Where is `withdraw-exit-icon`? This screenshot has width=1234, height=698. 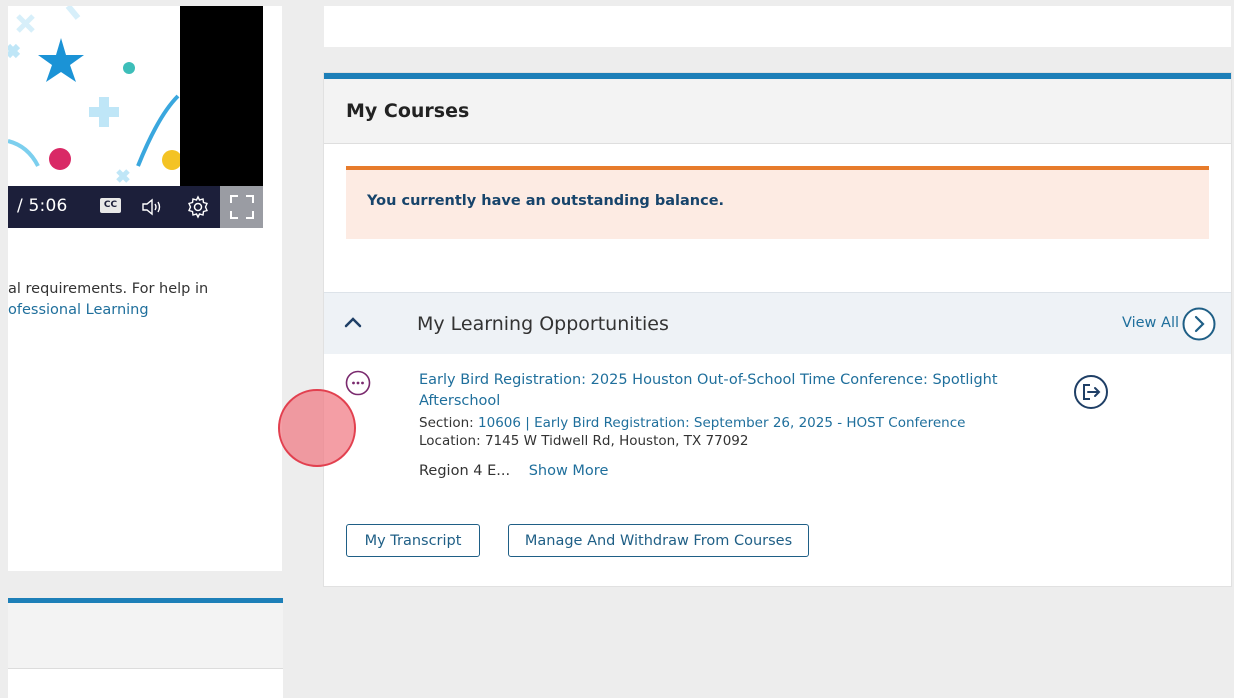
withdraw-exit-icon is located at coordinates (1091, 392).